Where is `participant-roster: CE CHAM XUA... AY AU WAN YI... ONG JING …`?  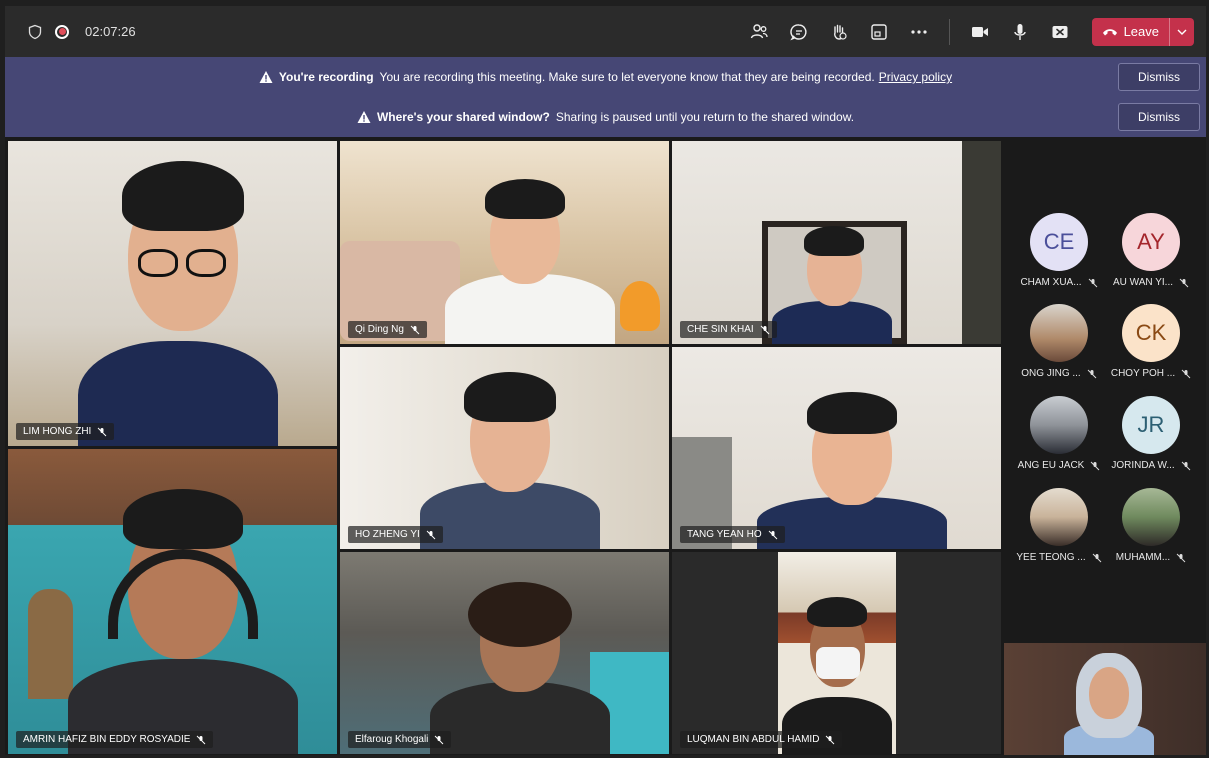 participant-roster: CE CHAM XUA... AY AU WAN YI... ONG JING … is located at coordinates (1105, 387).